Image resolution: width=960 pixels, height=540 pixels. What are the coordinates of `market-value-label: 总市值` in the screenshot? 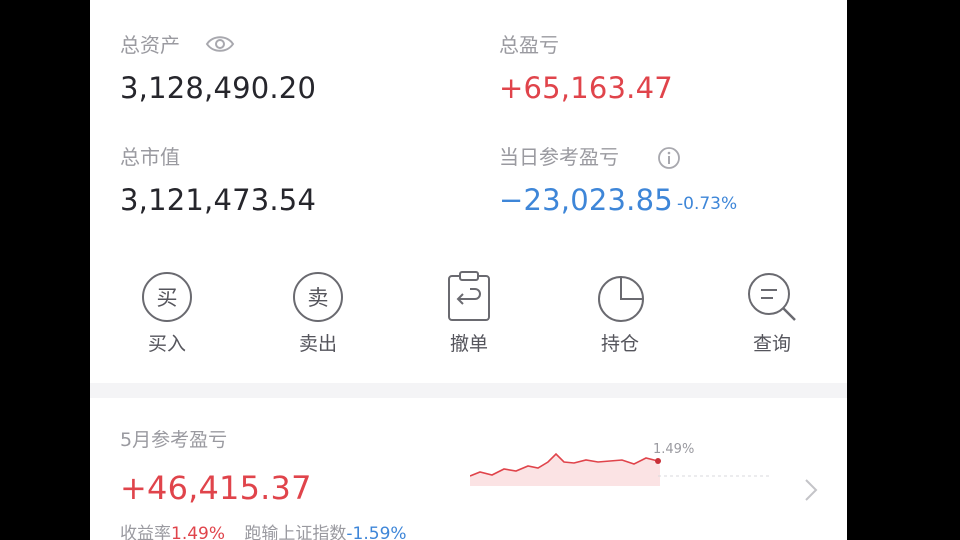 It's located at (150, 157).